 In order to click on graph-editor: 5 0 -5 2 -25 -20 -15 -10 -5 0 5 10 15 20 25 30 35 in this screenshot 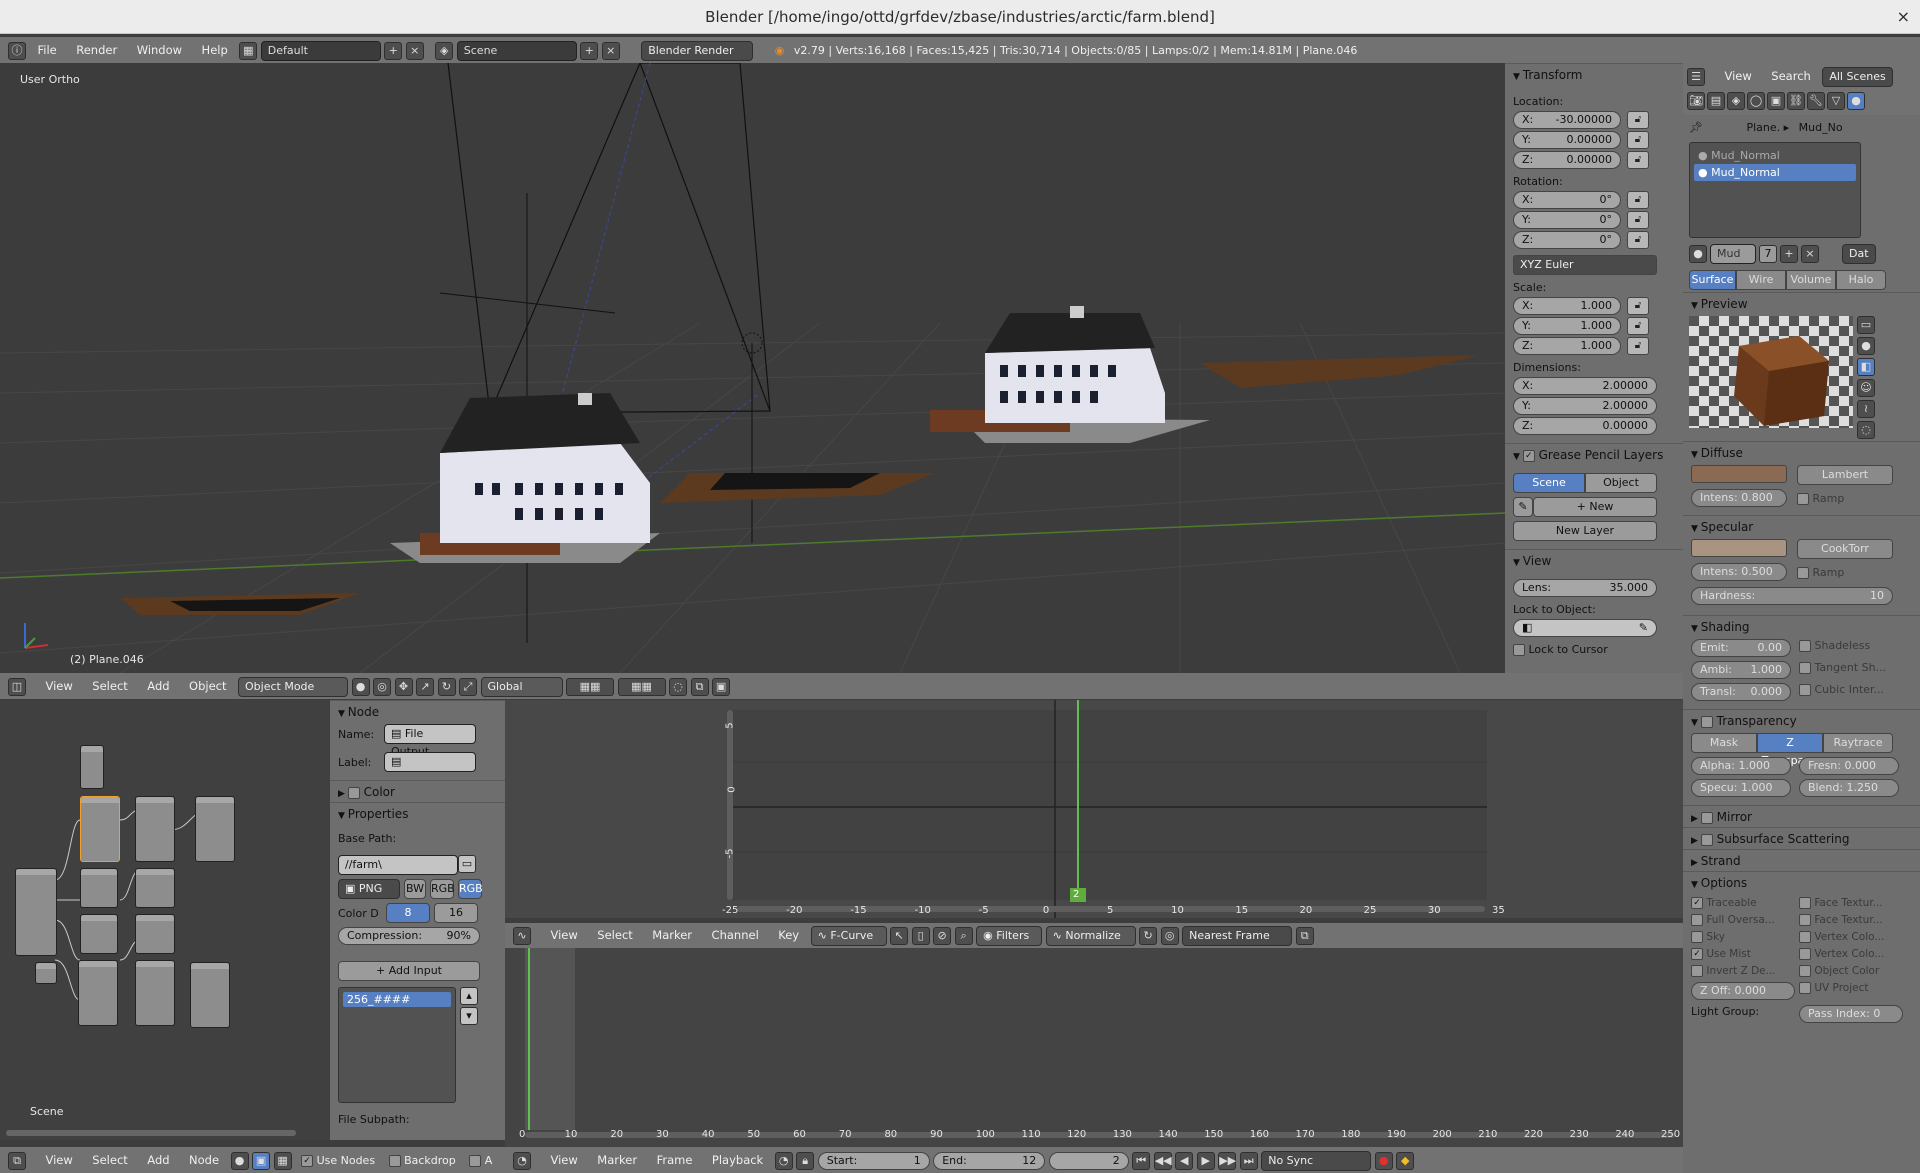, I will do `click(1094, 809)`.